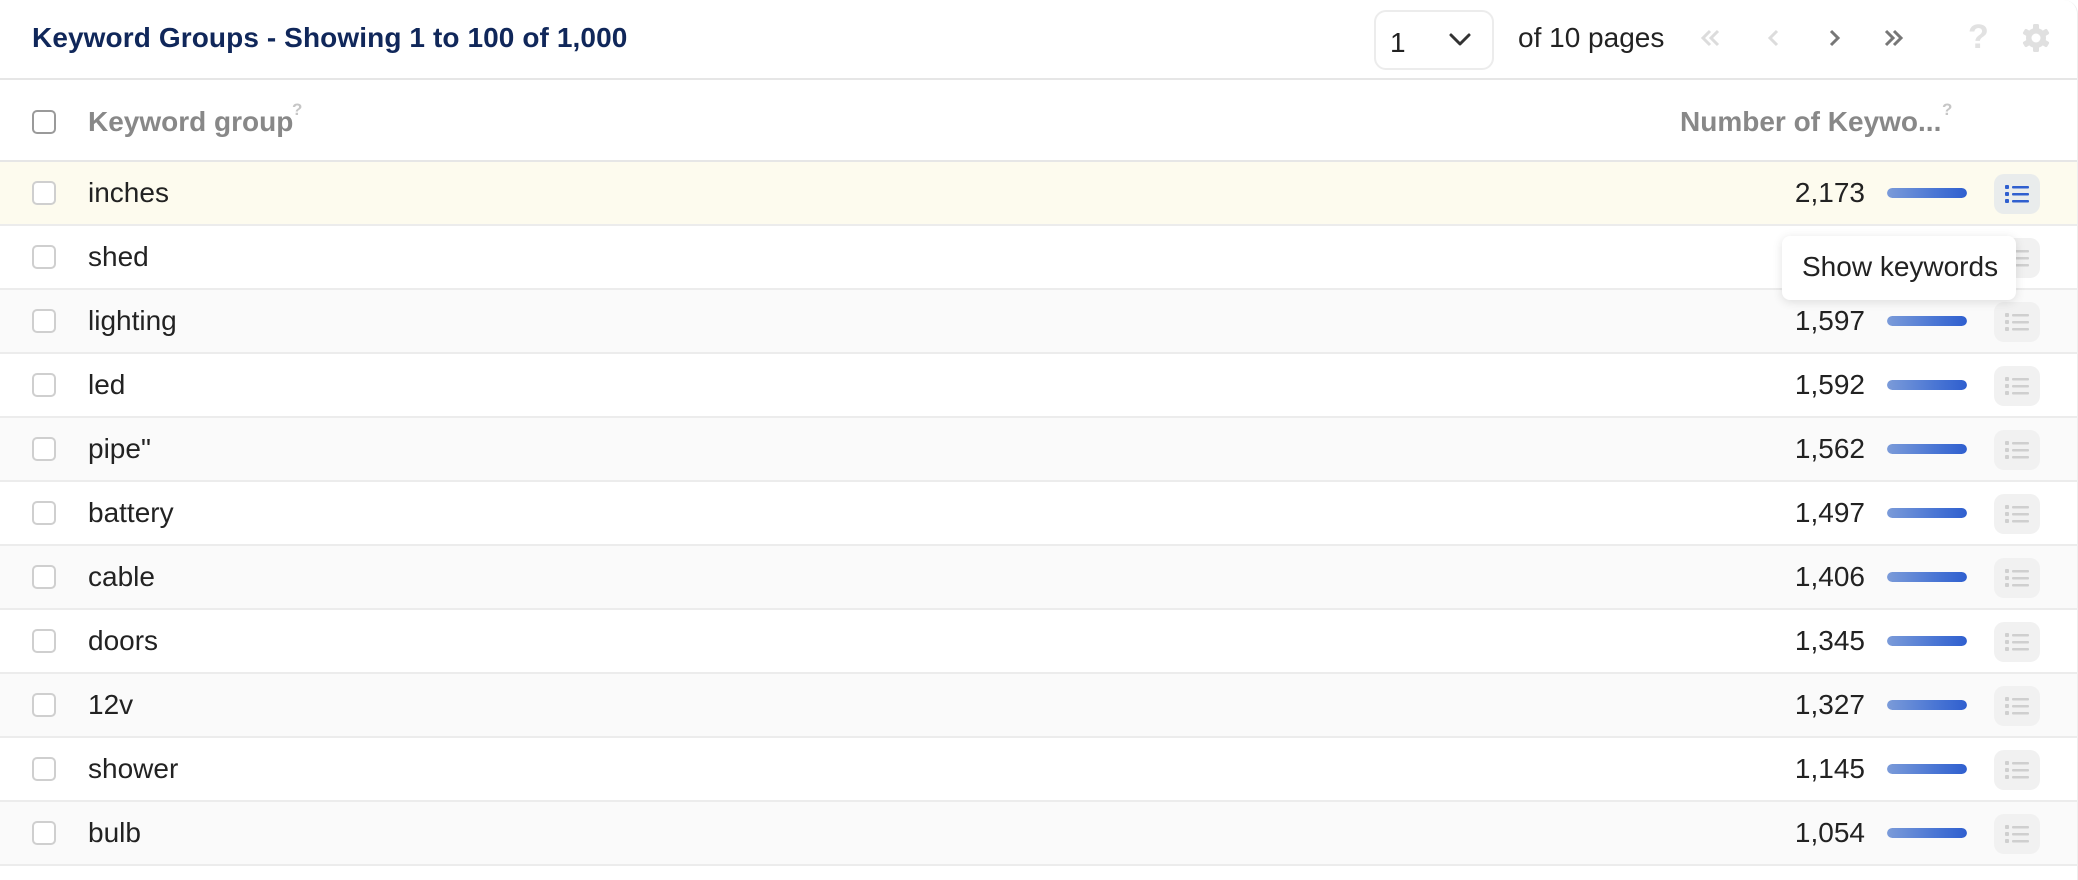 The width and height of the screenshot is (2078, 880). Describe the element at coordinates (128, 192) in the screenshot. I see `keyword-group-name: inches` at that location.